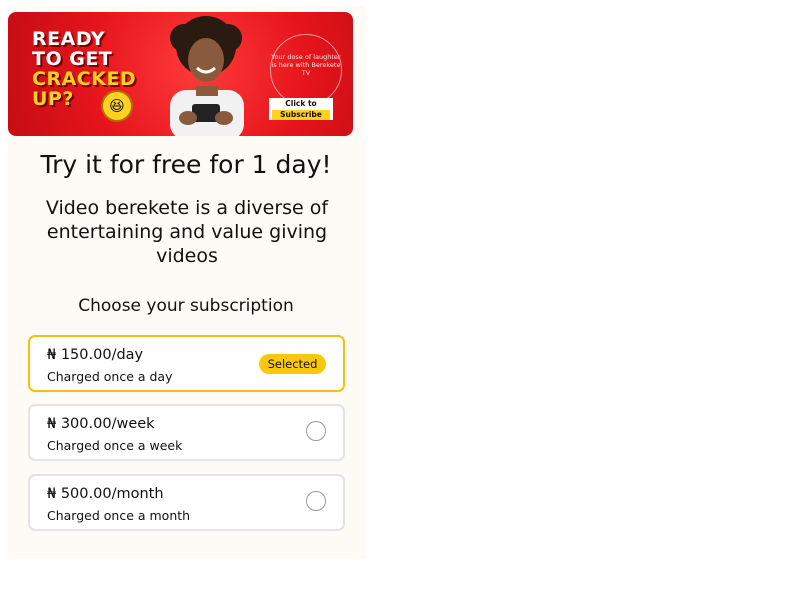  What do you see at coordinates (95, 355) in the screenshot?
I see `plan-price: ₦ 150.00/day` at bounding box center [95, 355].